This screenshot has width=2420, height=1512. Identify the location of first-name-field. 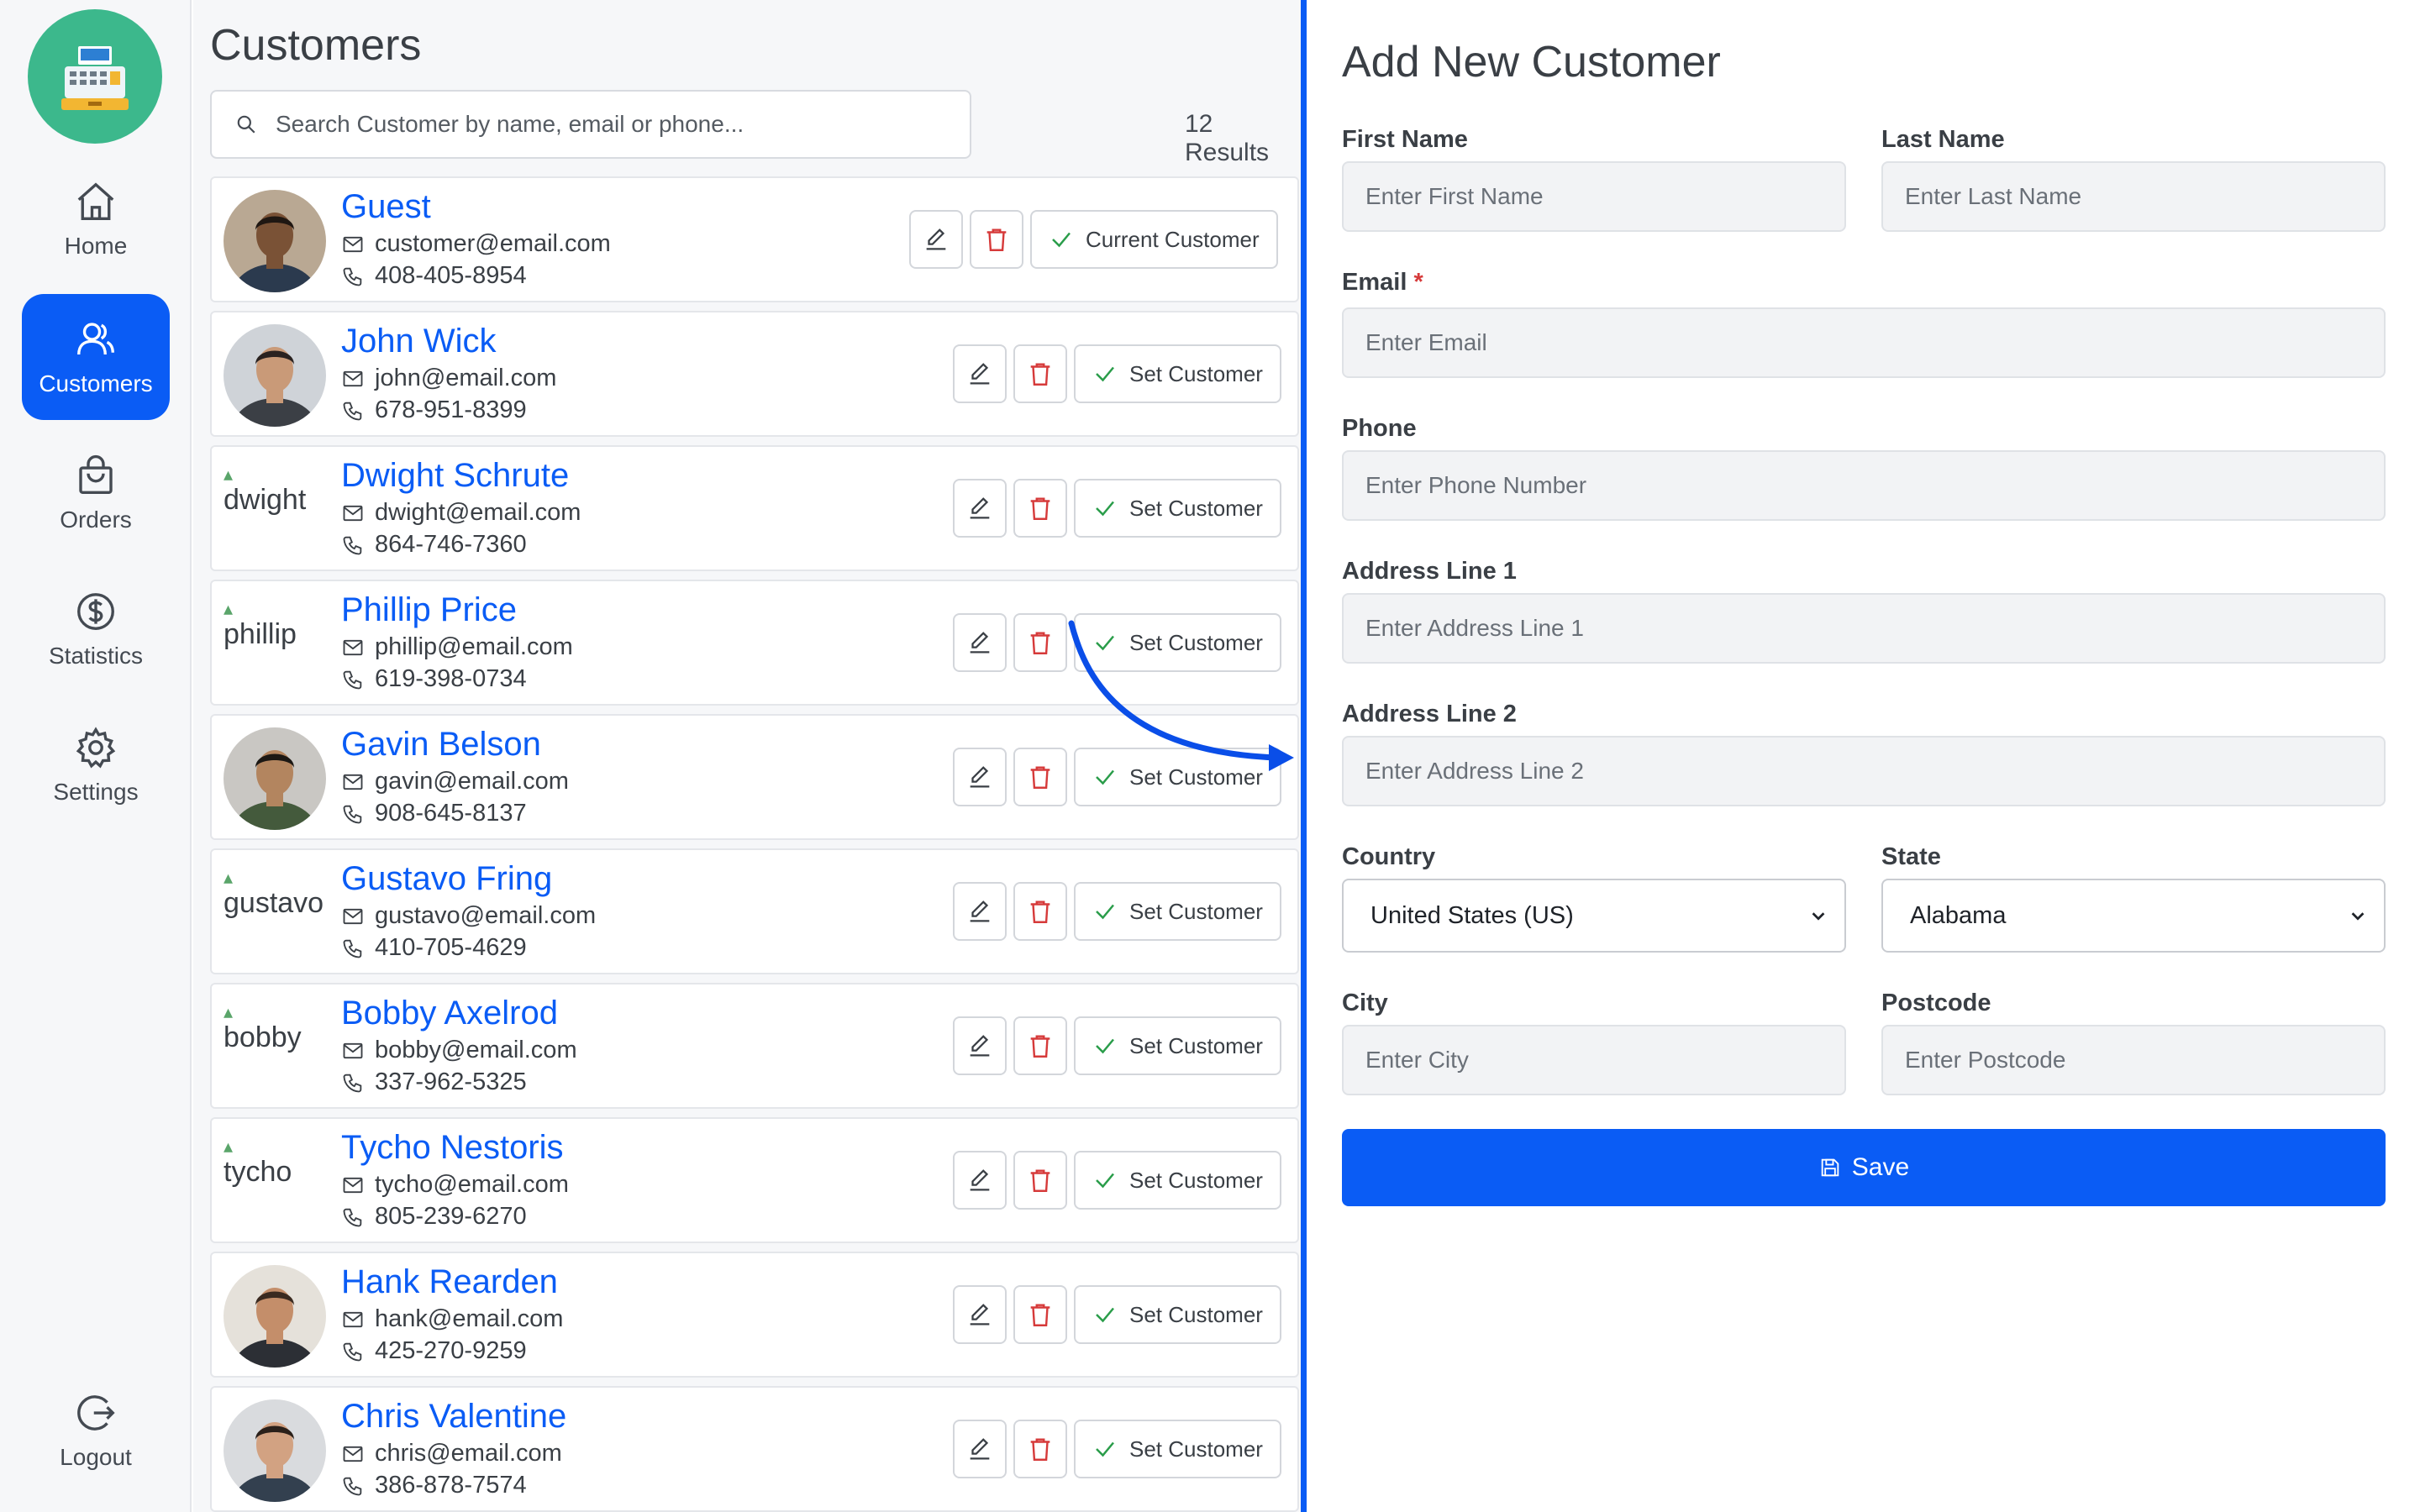
(1594, 196).